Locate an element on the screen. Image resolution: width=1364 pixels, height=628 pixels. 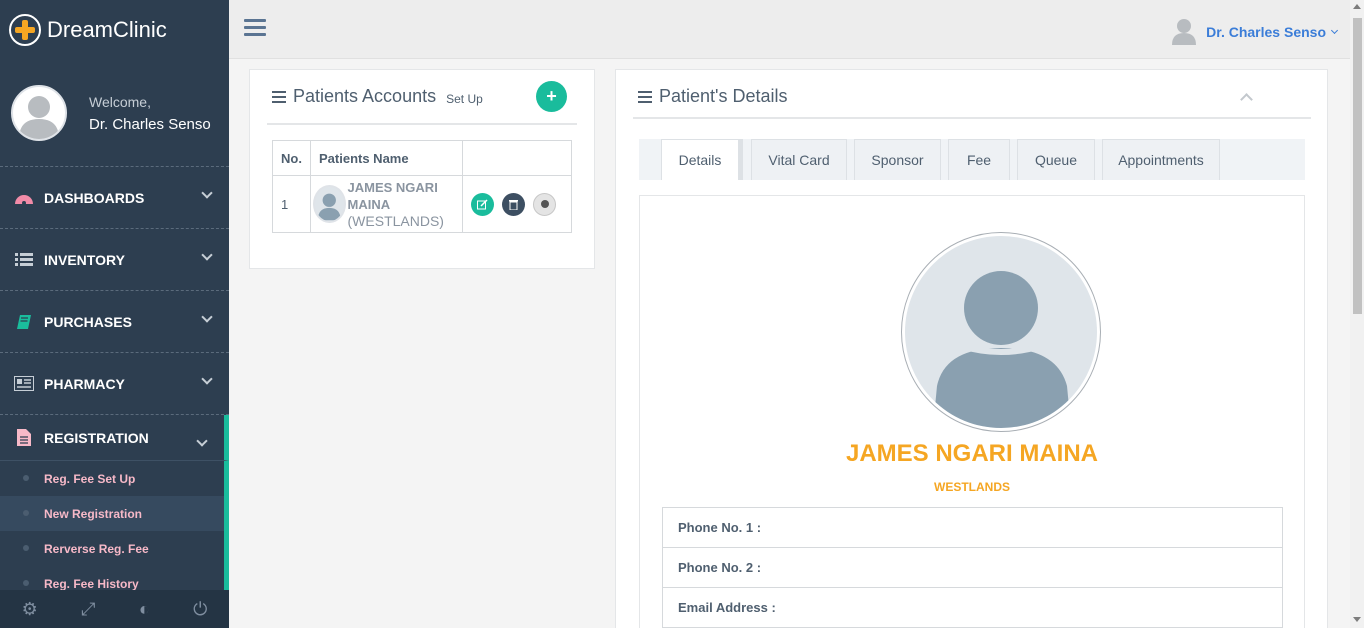
tab-details: Details is located at coordinates (702, 159).